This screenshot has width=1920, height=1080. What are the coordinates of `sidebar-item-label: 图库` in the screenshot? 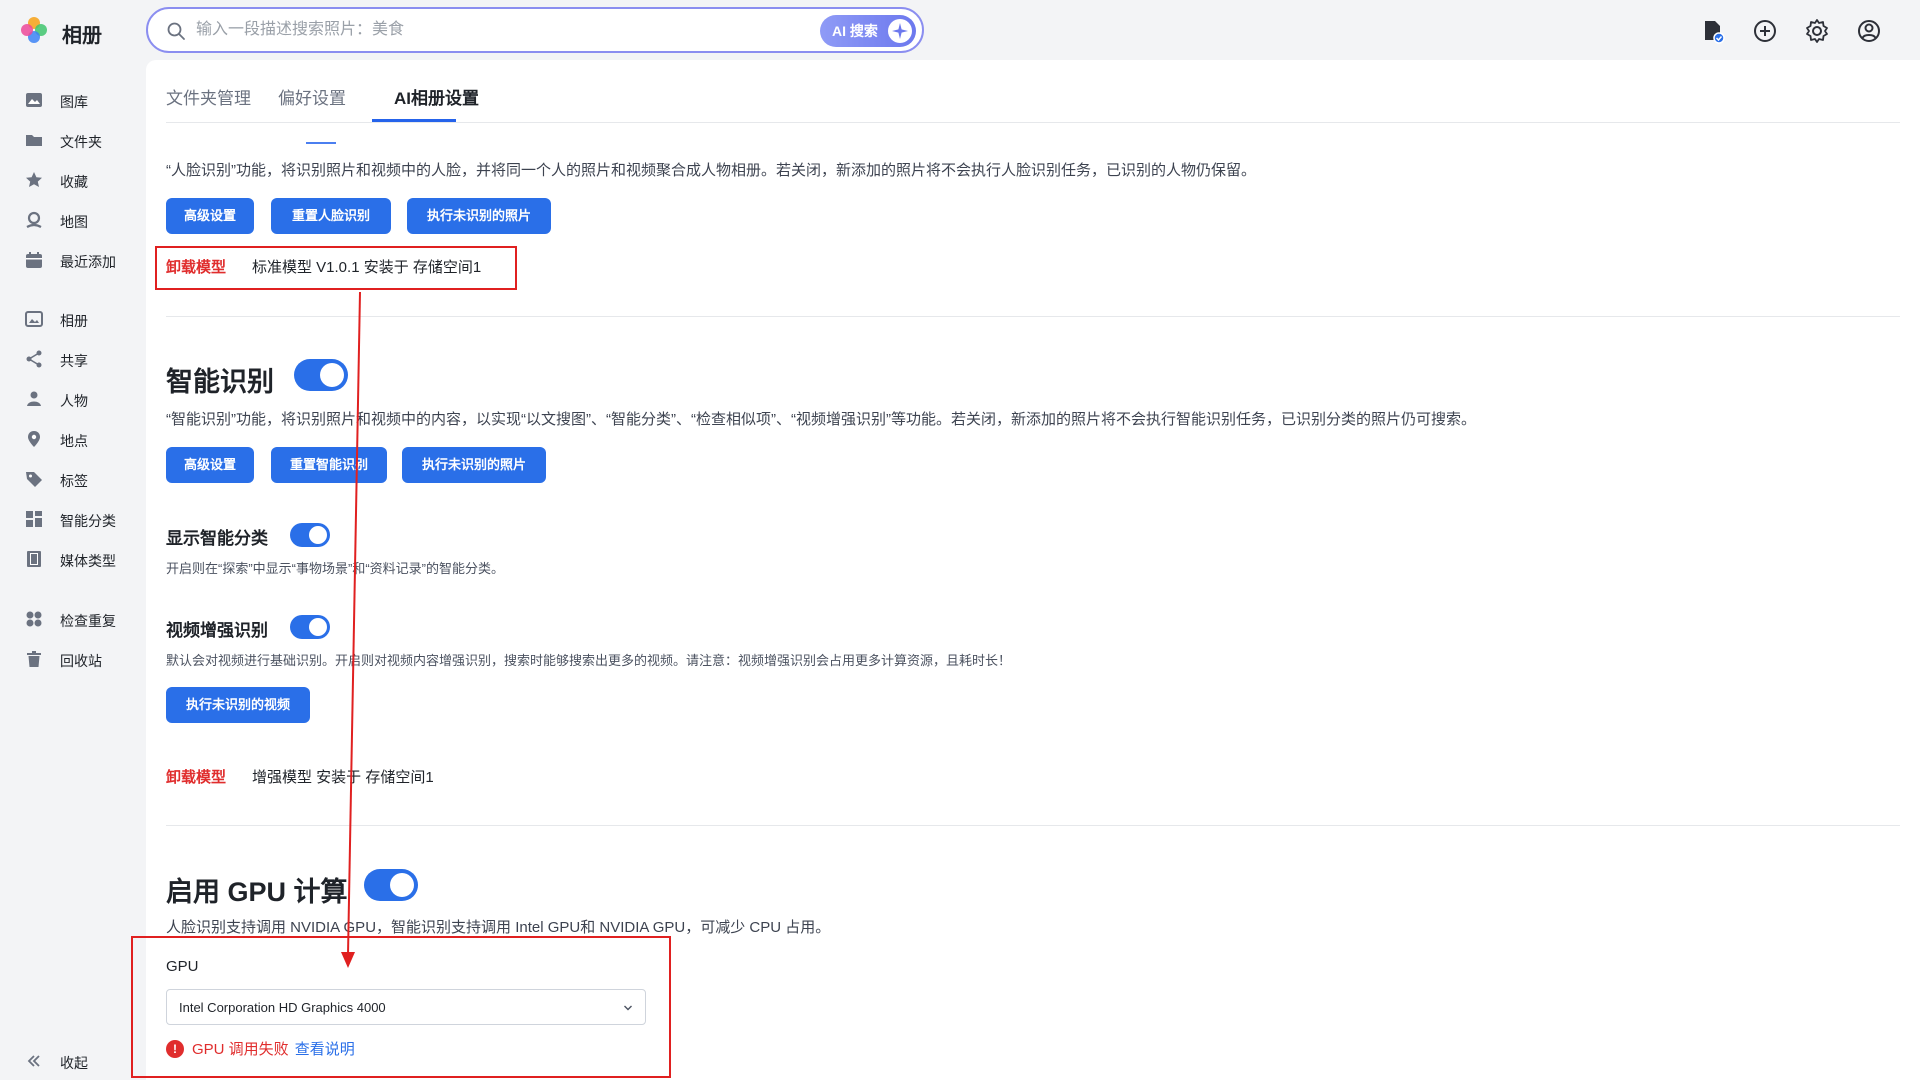 It's located at (74, 102).